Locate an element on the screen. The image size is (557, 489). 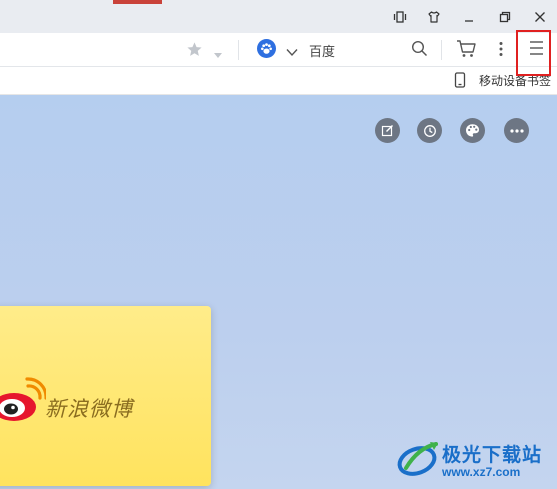
menu-highlight-box is located at coordinates (533, 53).